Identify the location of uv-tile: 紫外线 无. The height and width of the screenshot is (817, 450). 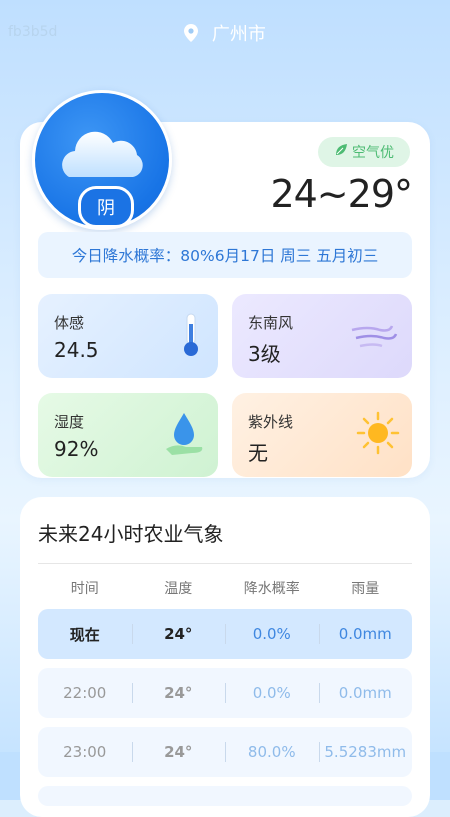
(322, 435).